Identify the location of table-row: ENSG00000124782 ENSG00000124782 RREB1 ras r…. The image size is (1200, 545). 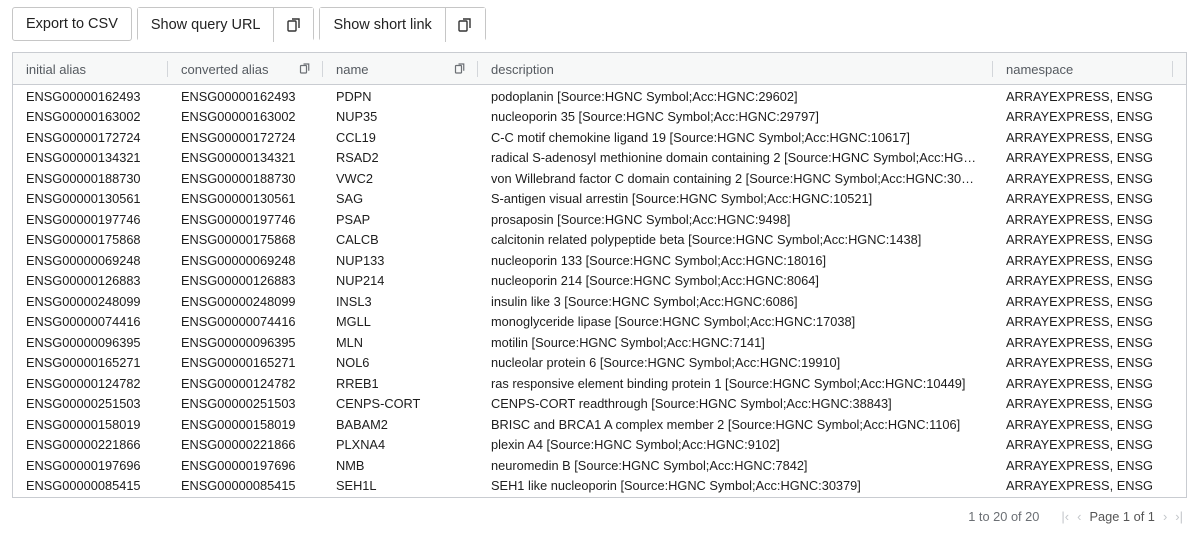
(599, 383).